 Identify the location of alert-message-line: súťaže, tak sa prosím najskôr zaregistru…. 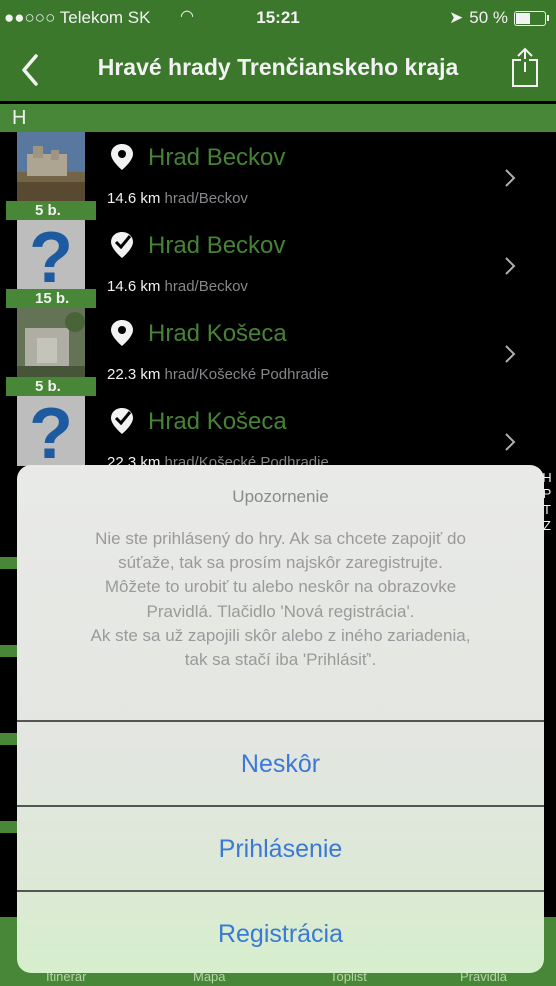
(280, 563).